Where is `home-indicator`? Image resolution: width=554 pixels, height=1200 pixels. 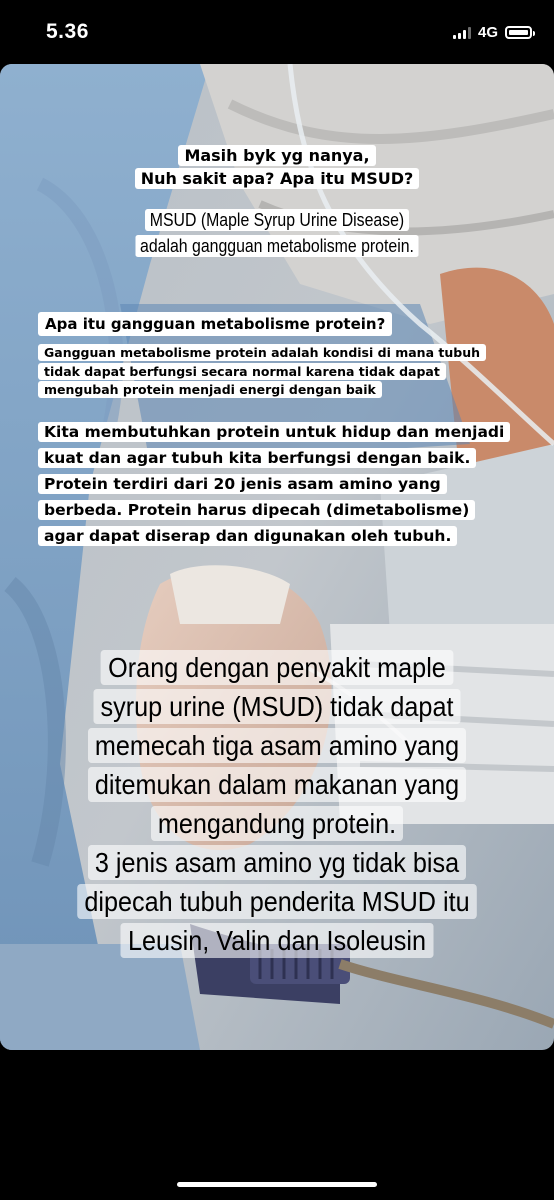 home-indicator is located at coordinates (277, 1184).